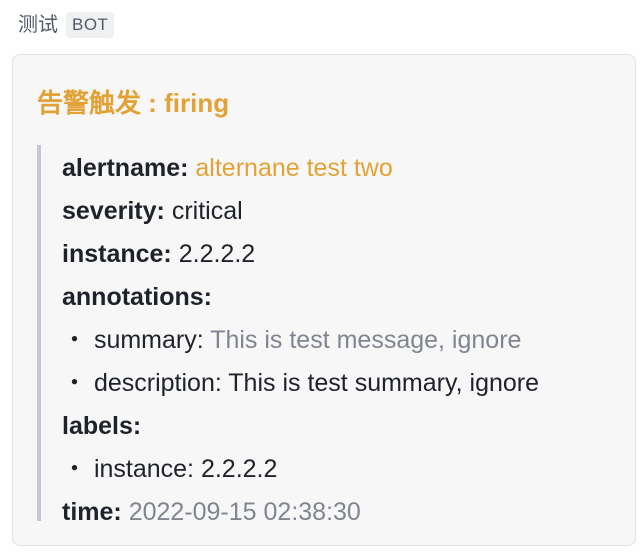 Image resolution: width=644 pixels, height=556 pixels. What do you see at coordinates (92, 512) in the screenshot?
I see `time-key: time:` at bounding box center [92, 512].